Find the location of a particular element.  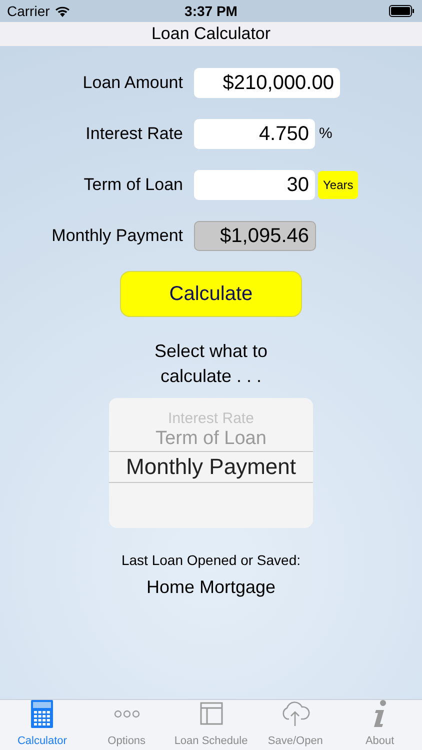

field-label: Loan Amount is located at coordinates (133, 83).